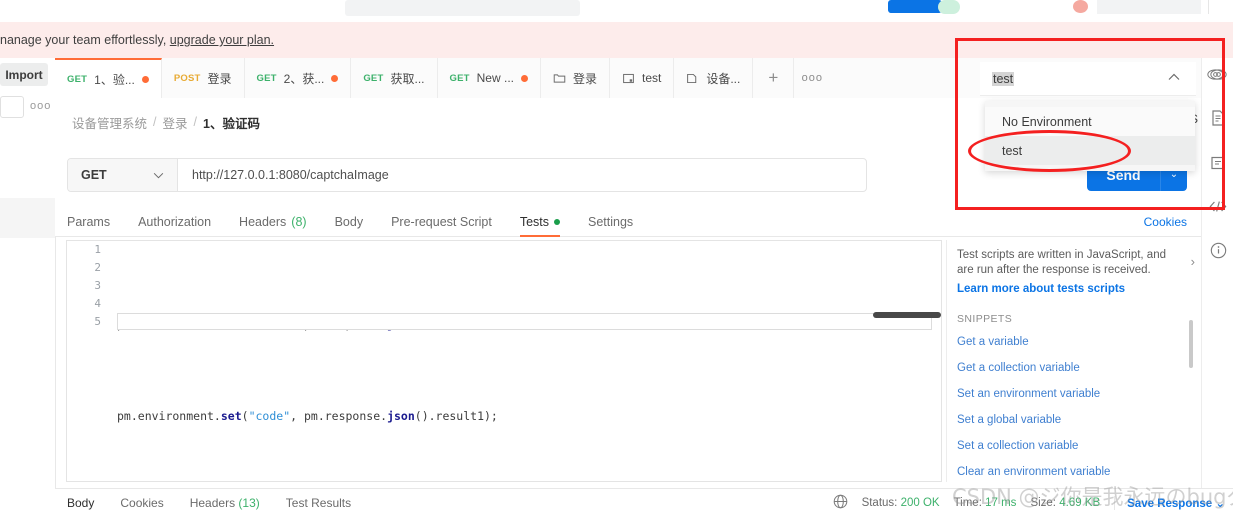  What do you see at coordinates (24, 74) in the screenshot?
I see `import-button: Import` at bounding box center [24, 74].